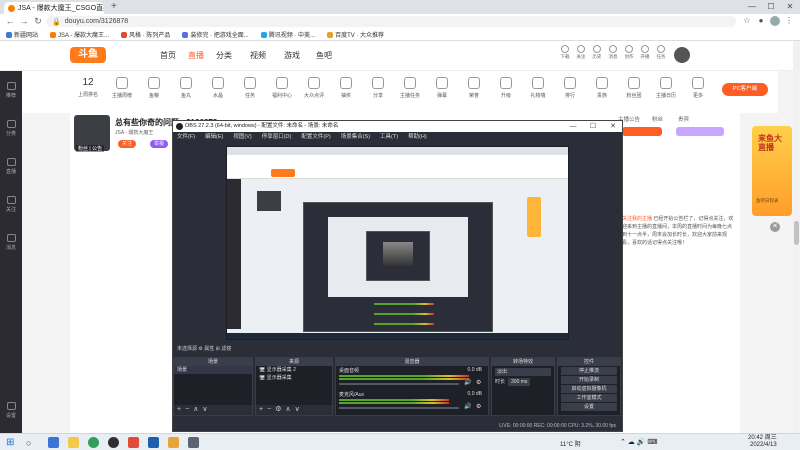  Describe the element at coordinates (11, 90) in the screenshot. I see `rail-item: 推荐` at that location.